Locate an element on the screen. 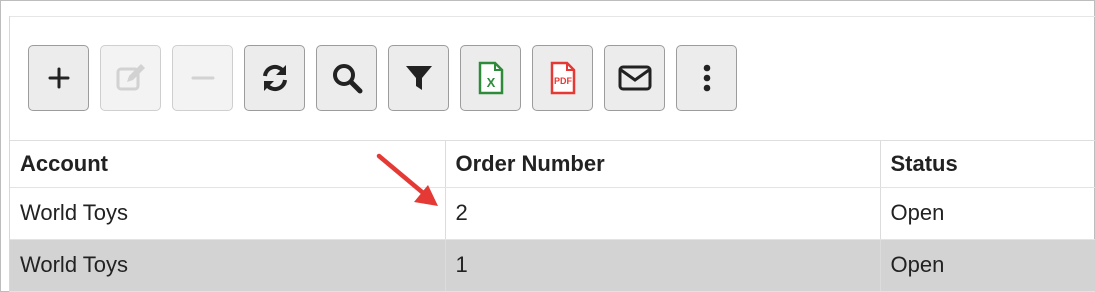 The width and height of the screenshot is (1095, 292). more-button is located at coordinates (706, 78).